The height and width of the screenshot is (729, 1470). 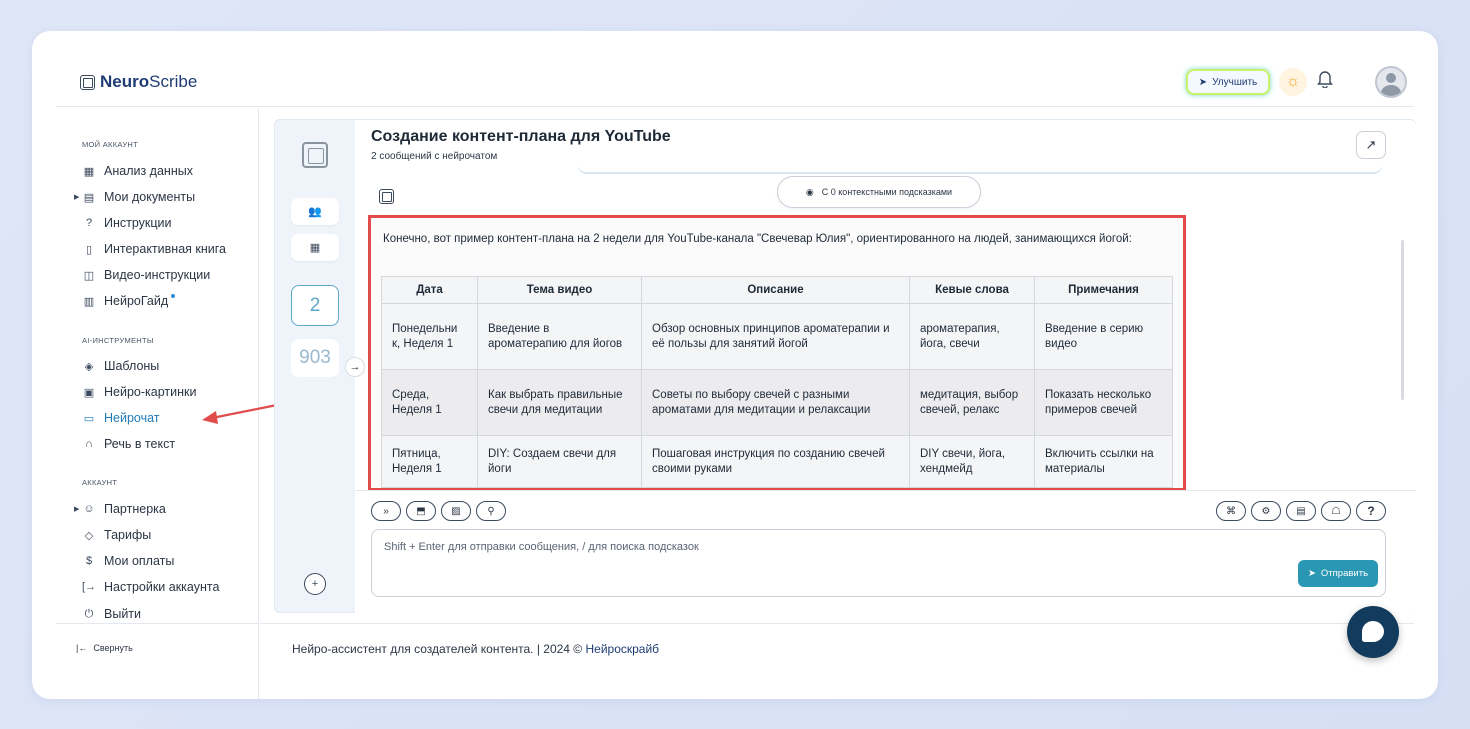 What do you see at coordinates (77, 197) in the screenshot?
I see `caret-right-icon: ▶` at bounding box center [77, 197].